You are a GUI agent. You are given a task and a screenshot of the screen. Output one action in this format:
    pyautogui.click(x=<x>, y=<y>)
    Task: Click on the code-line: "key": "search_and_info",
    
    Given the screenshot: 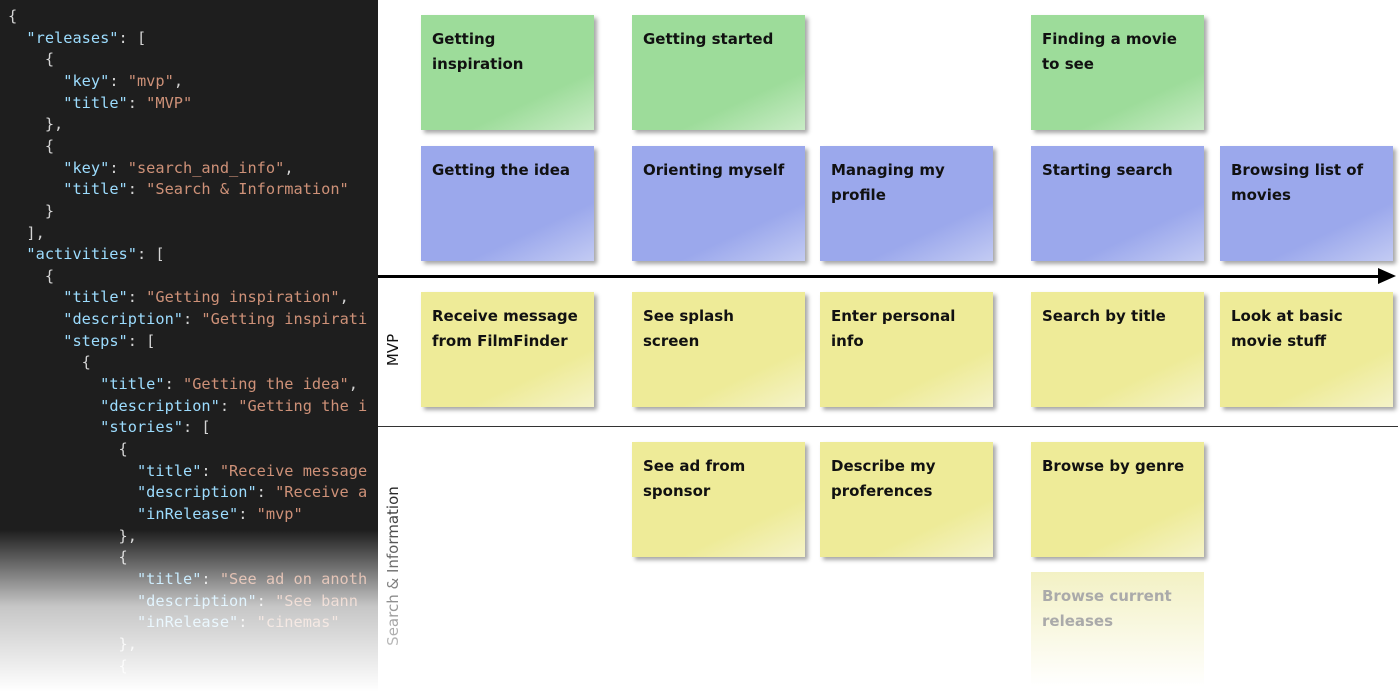 What is the action you would take?
    pyautogui.click(x=178, y=167)
    